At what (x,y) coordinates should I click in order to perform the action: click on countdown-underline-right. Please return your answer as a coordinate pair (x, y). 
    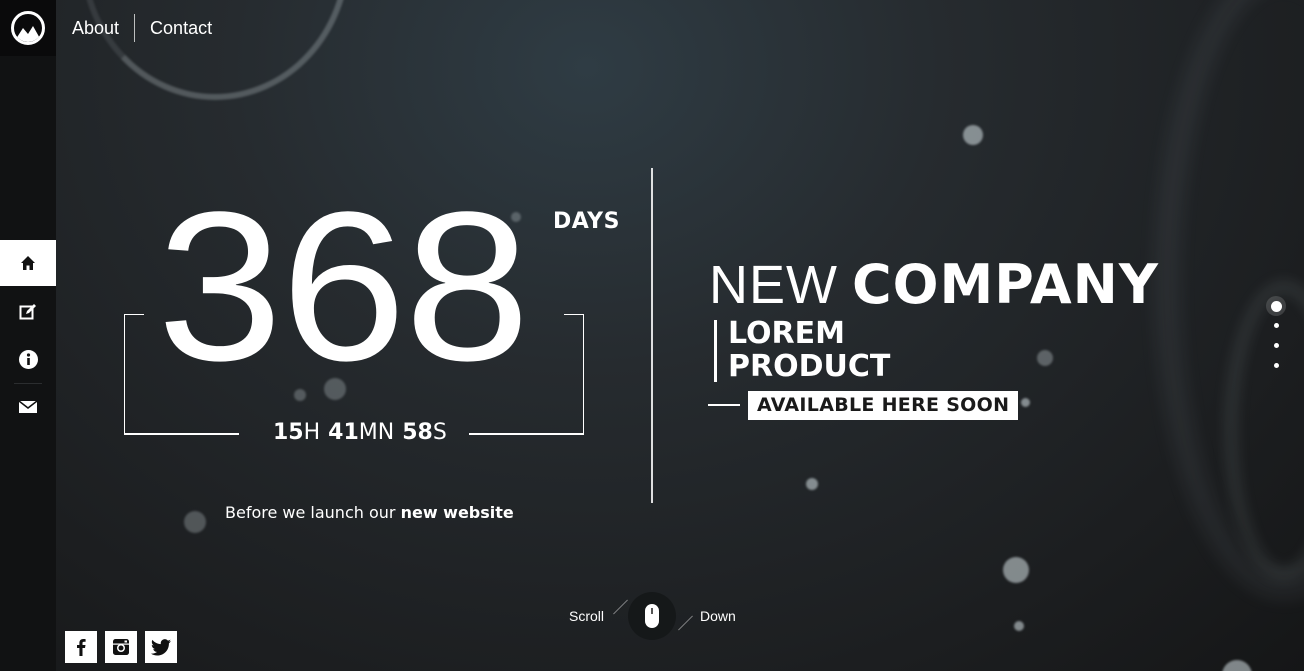
    Looking at the image, I should click on (526, 434).